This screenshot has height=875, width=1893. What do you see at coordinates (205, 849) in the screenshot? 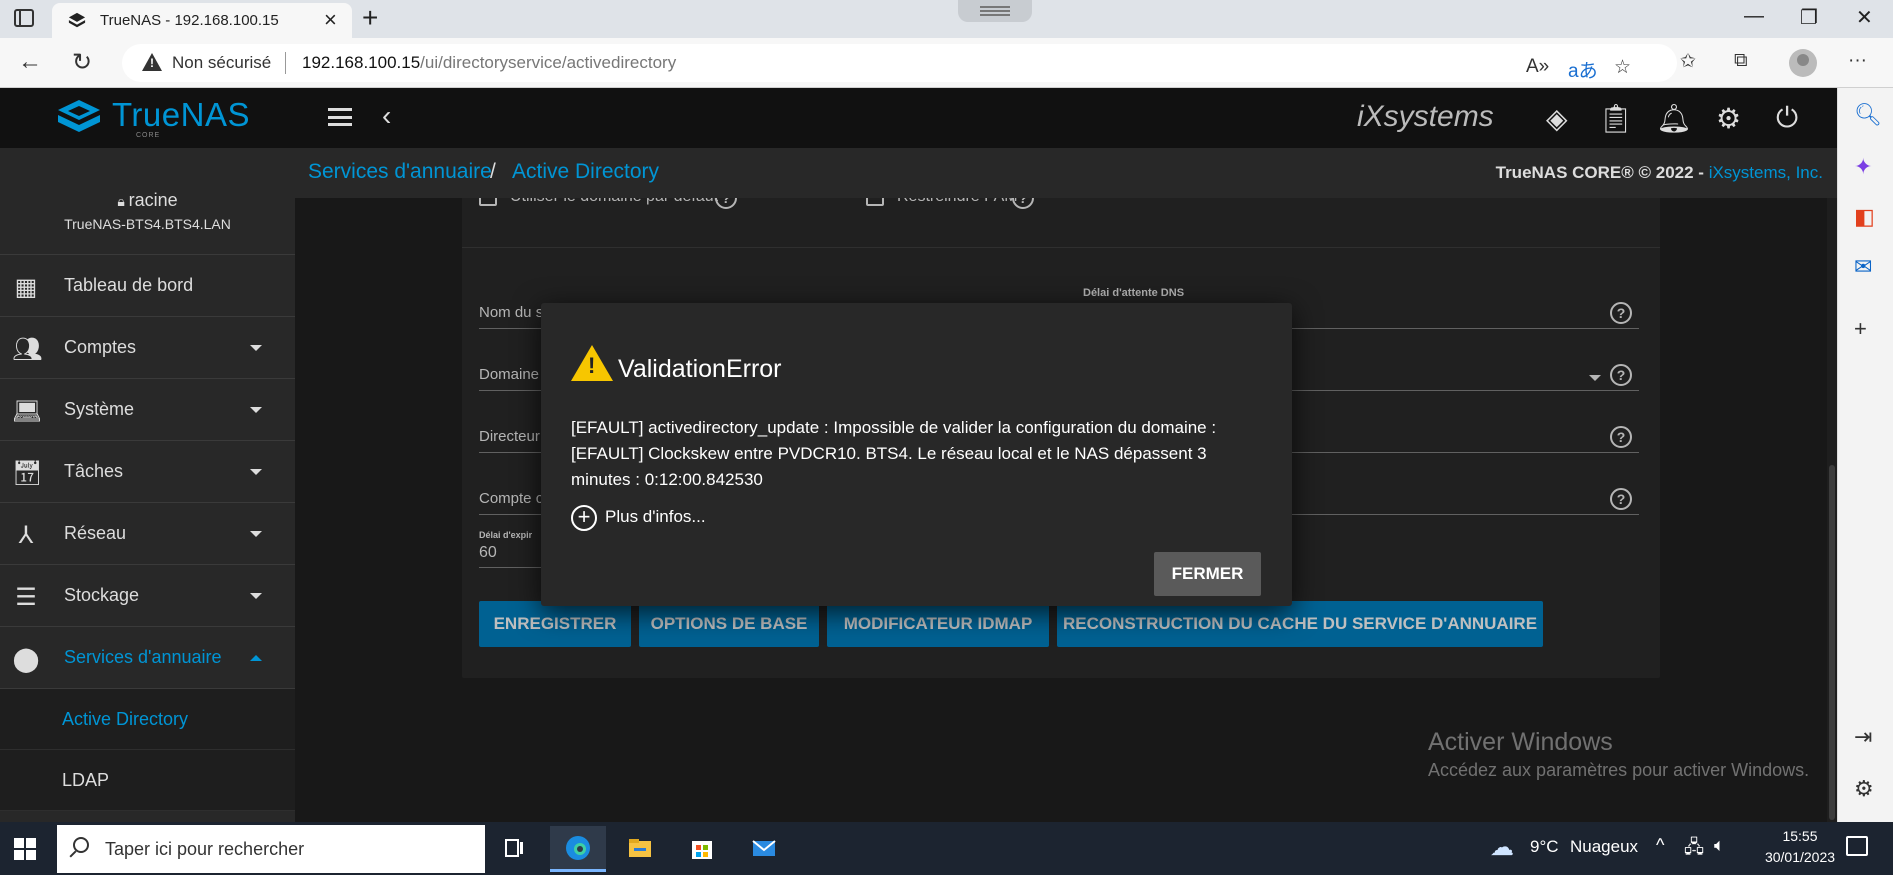
I see `search-placeholder: Taper ici pour rechercher` at bounding box center [205, 849].